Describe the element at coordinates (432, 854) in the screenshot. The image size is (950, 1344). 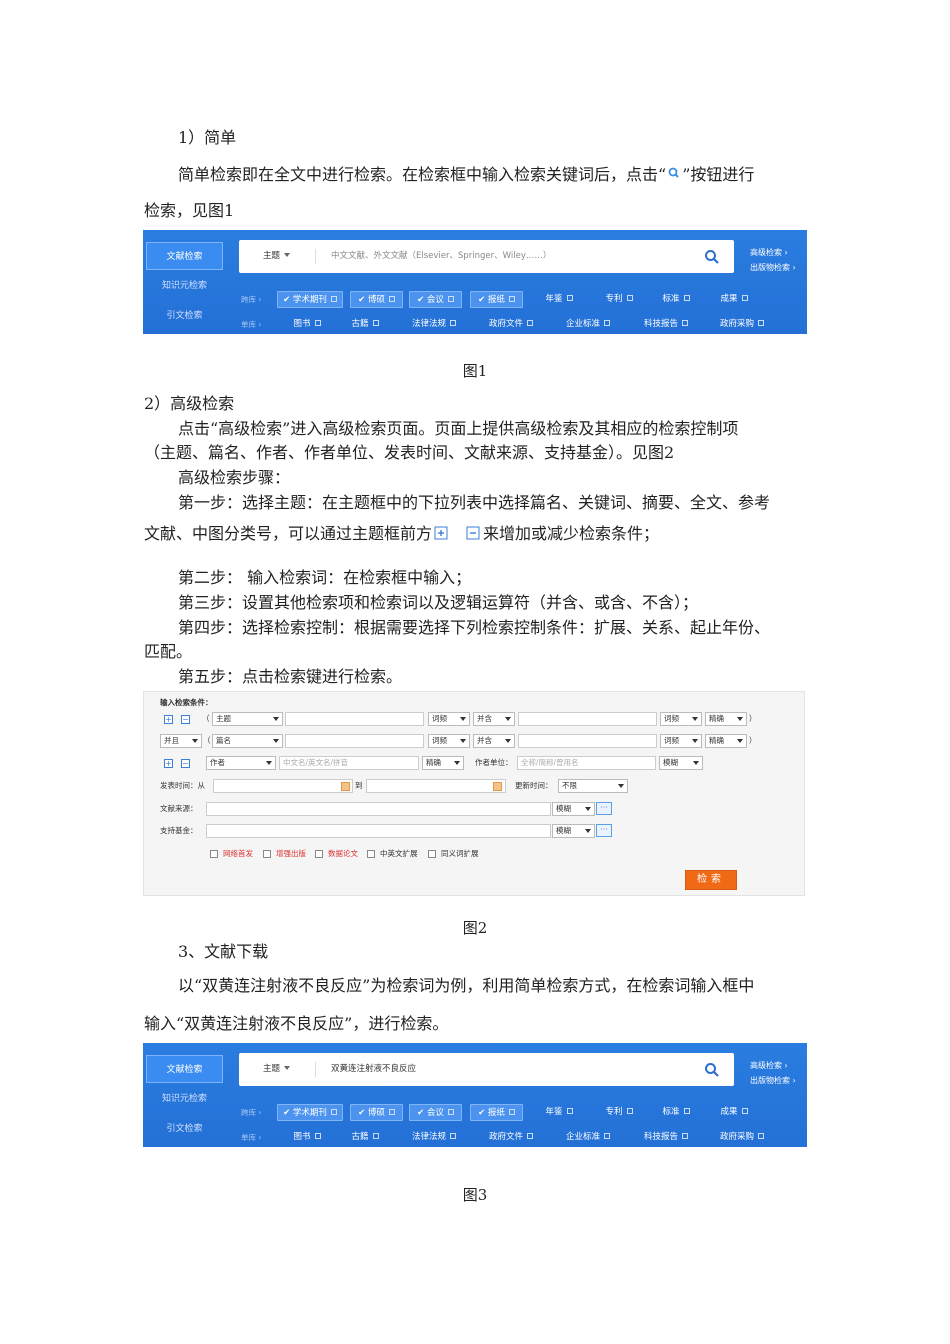
I see `checkbox-synonym-ext` at that location.